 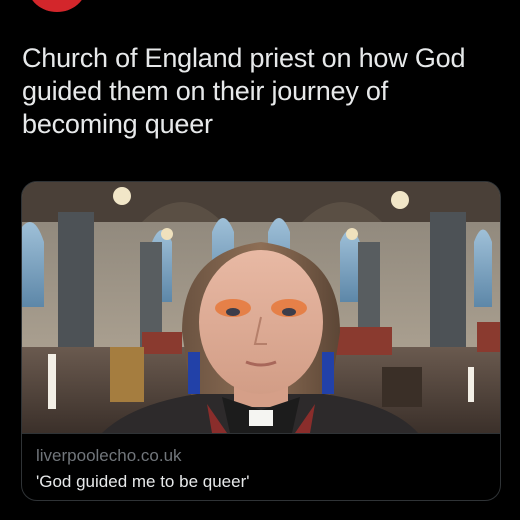 What do you see at coordinates (57, 6) in the screenshot?
I see `avatar` at bounding box center [57, 6].